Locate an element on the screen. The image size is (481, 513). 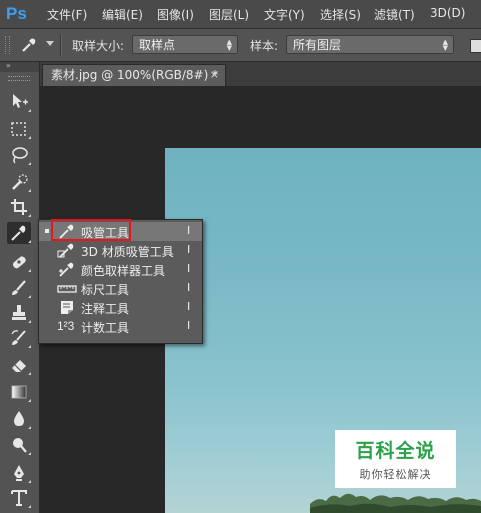
menu-filter: 滤镜(T) is located at coordinates (394, 14).